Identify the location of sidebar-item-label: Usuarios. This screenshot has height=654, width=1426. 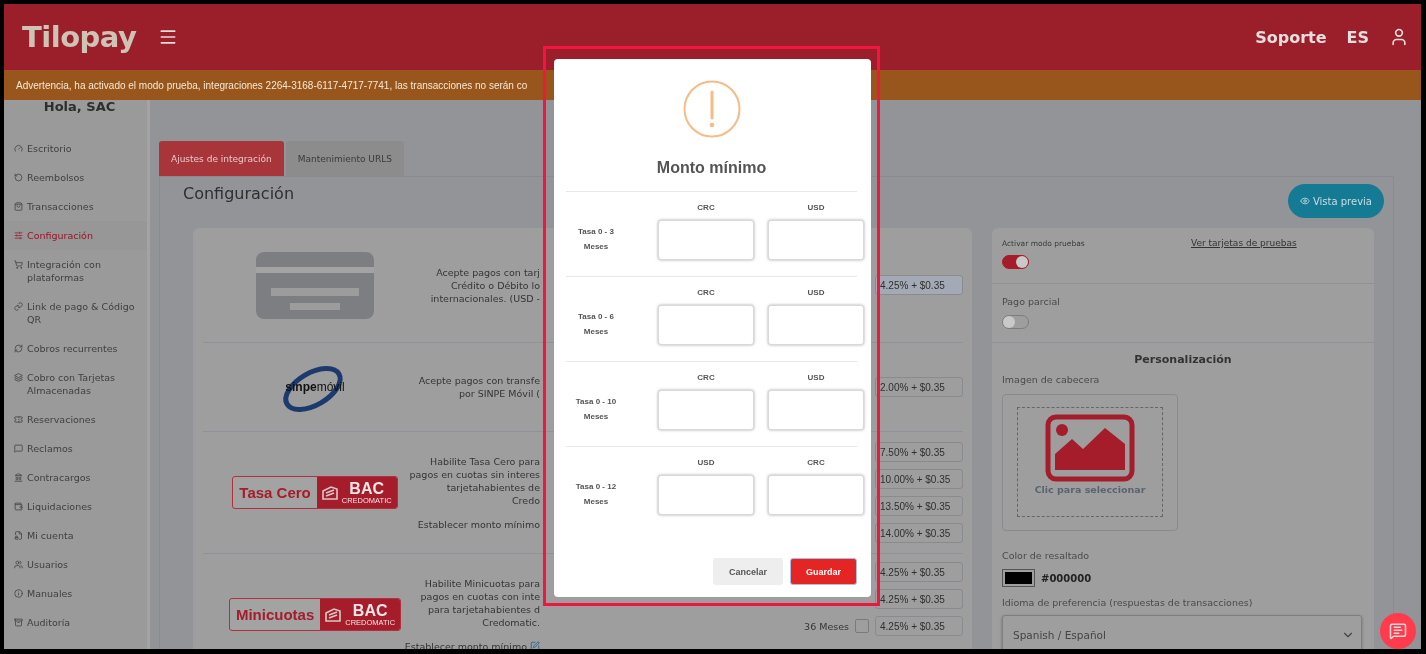
(48, 564).